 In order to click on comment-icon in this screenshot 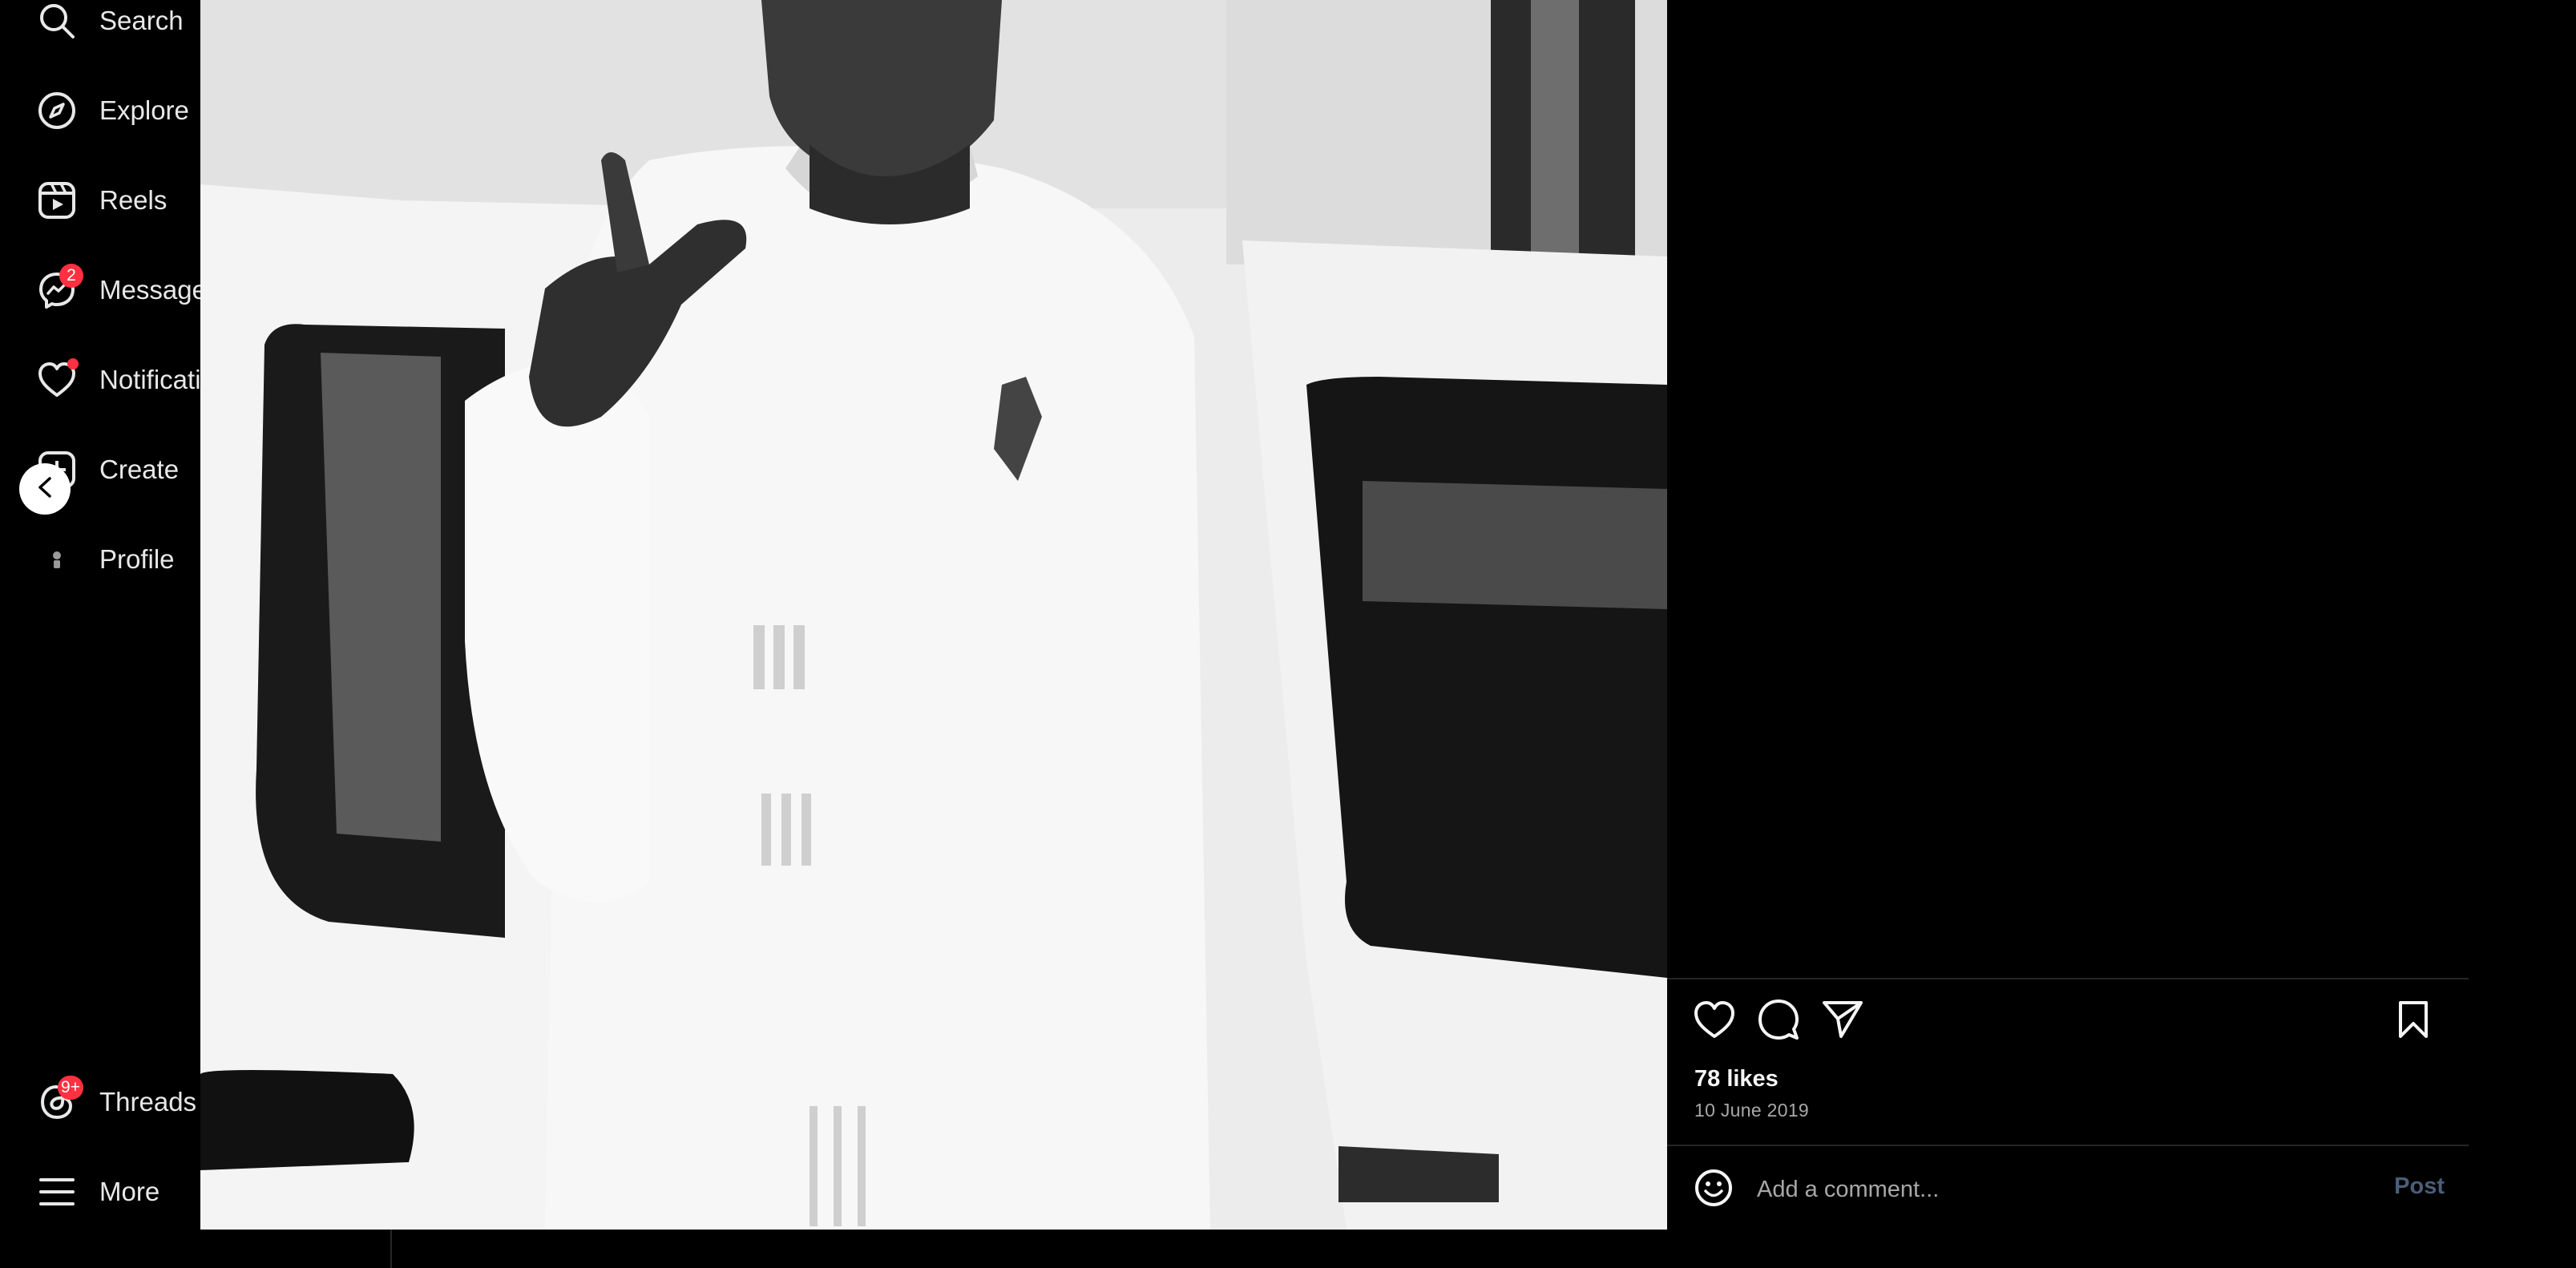, I will do `click(1779, 1021)`.